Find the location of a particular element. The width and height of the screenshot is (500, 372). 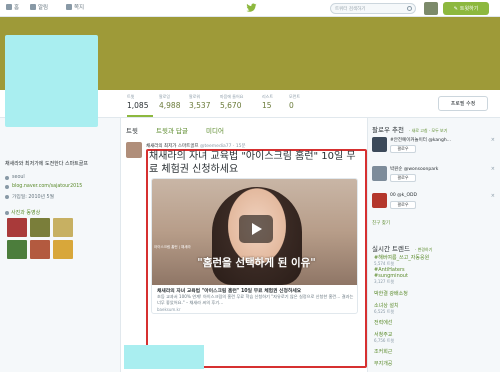

trend-item: 박한결 광배소청 is located at coordinates (391, 293).